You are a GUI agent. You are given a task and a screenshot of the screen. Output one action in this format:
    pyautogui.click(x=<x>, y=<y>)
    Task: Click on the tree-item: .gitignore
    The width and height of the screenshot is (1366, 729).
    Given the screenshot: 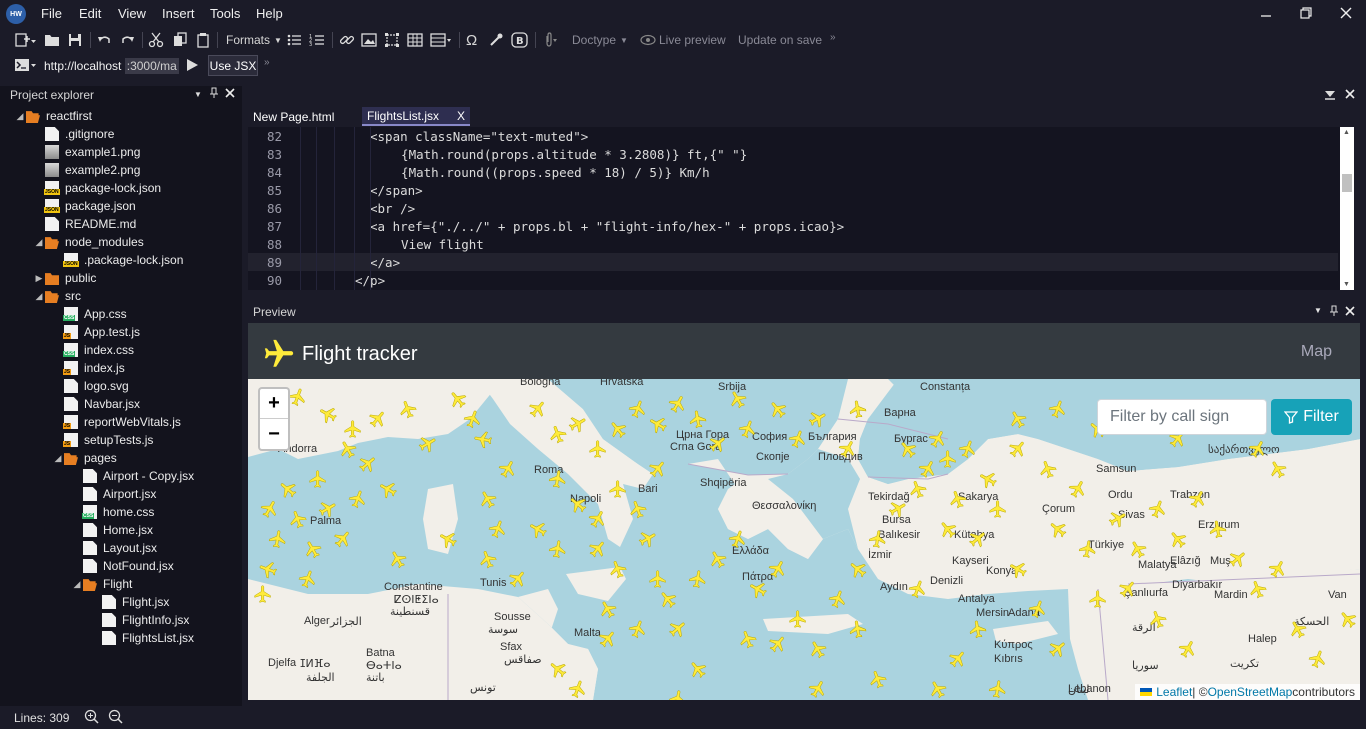 What is the action you would take?
    pyautogui.click(x=73, y=134)
    